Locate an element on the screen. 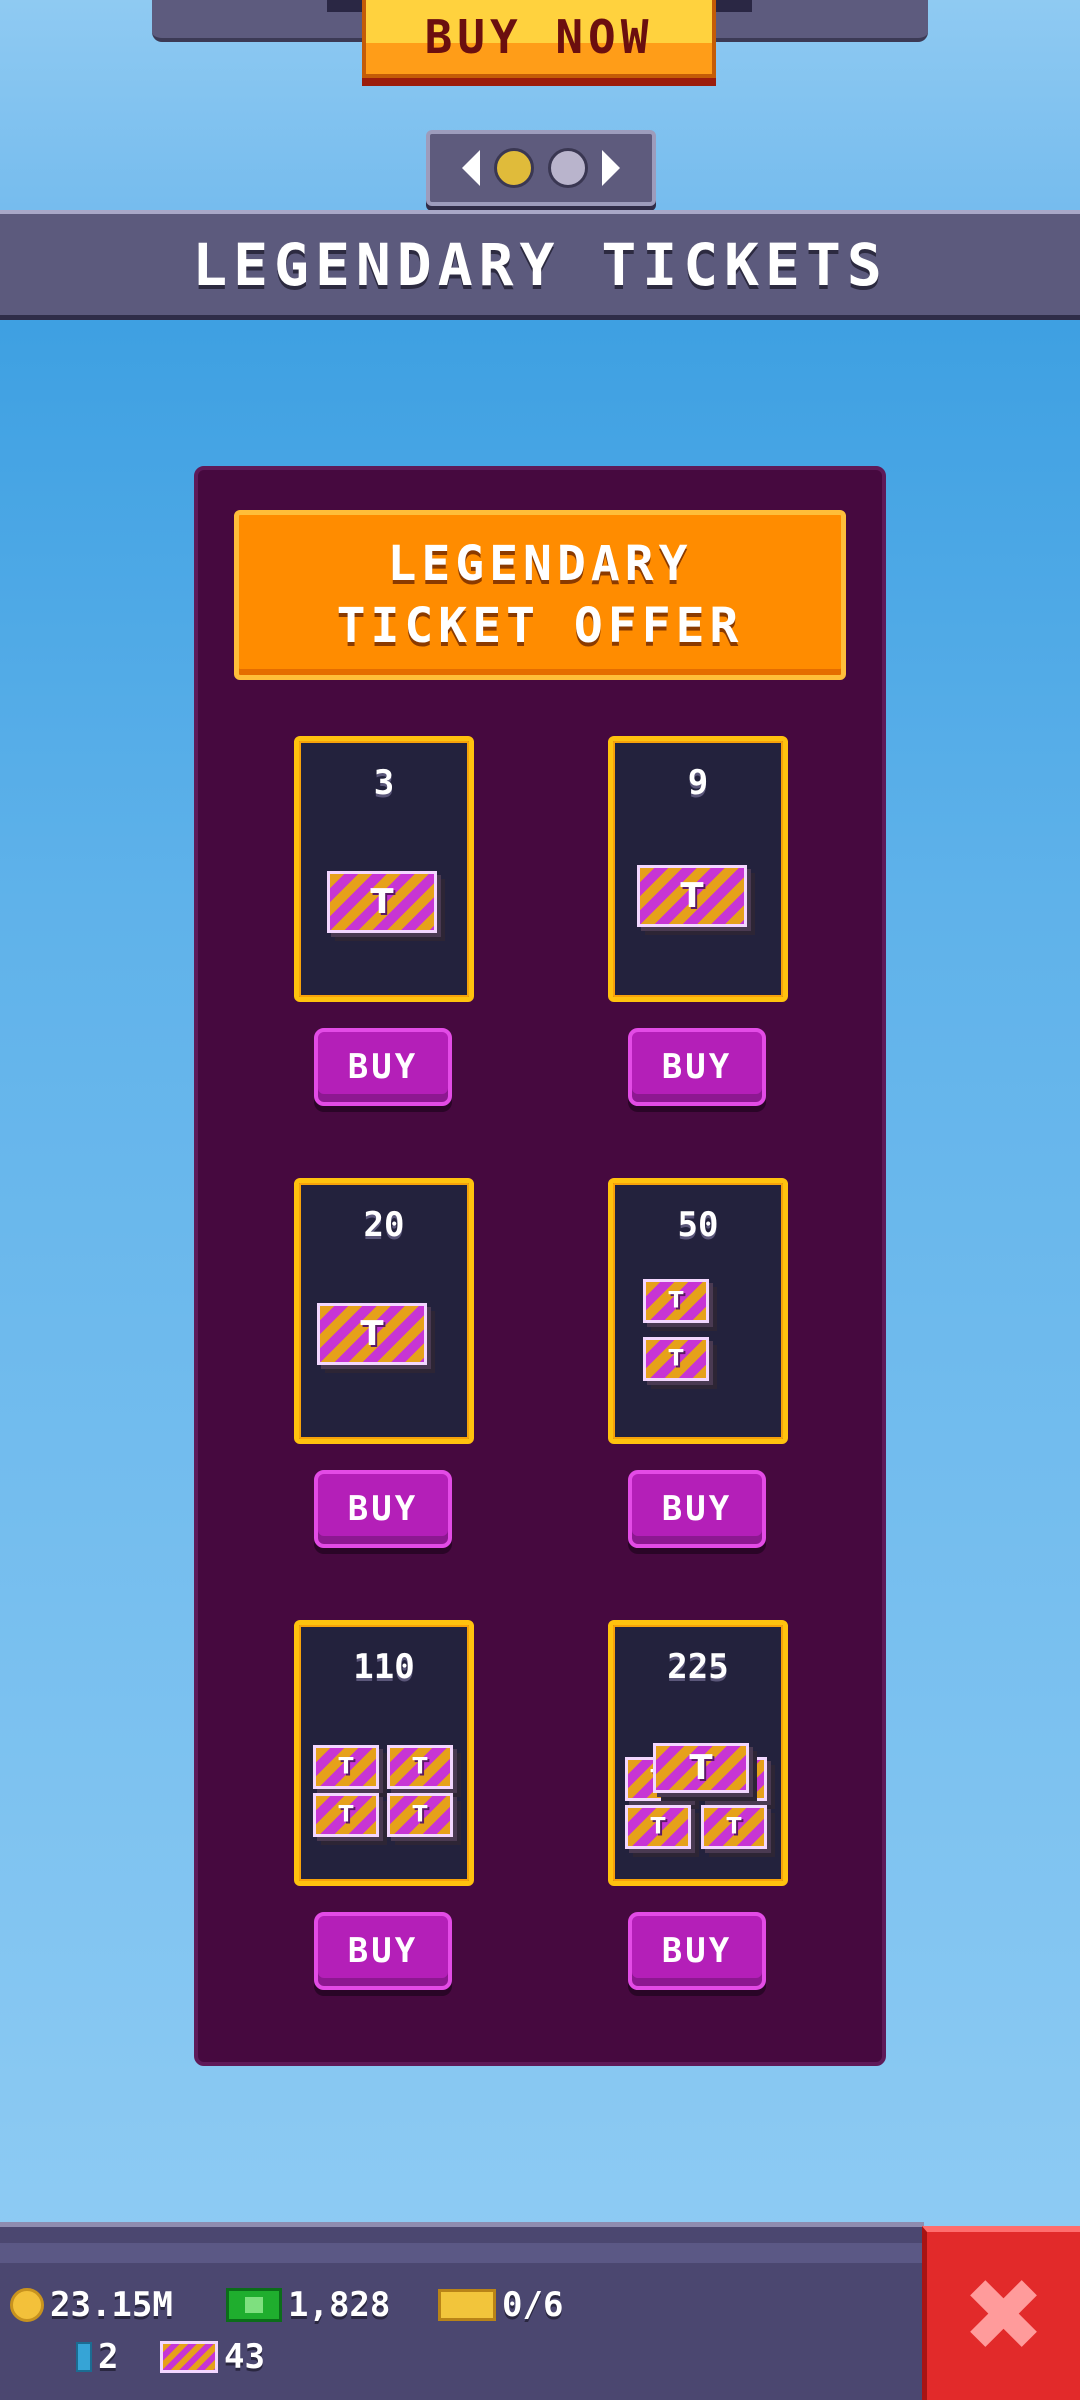 The image size is (1080, 2400). pack-card: 50 is located at coordinates (698, 1311).